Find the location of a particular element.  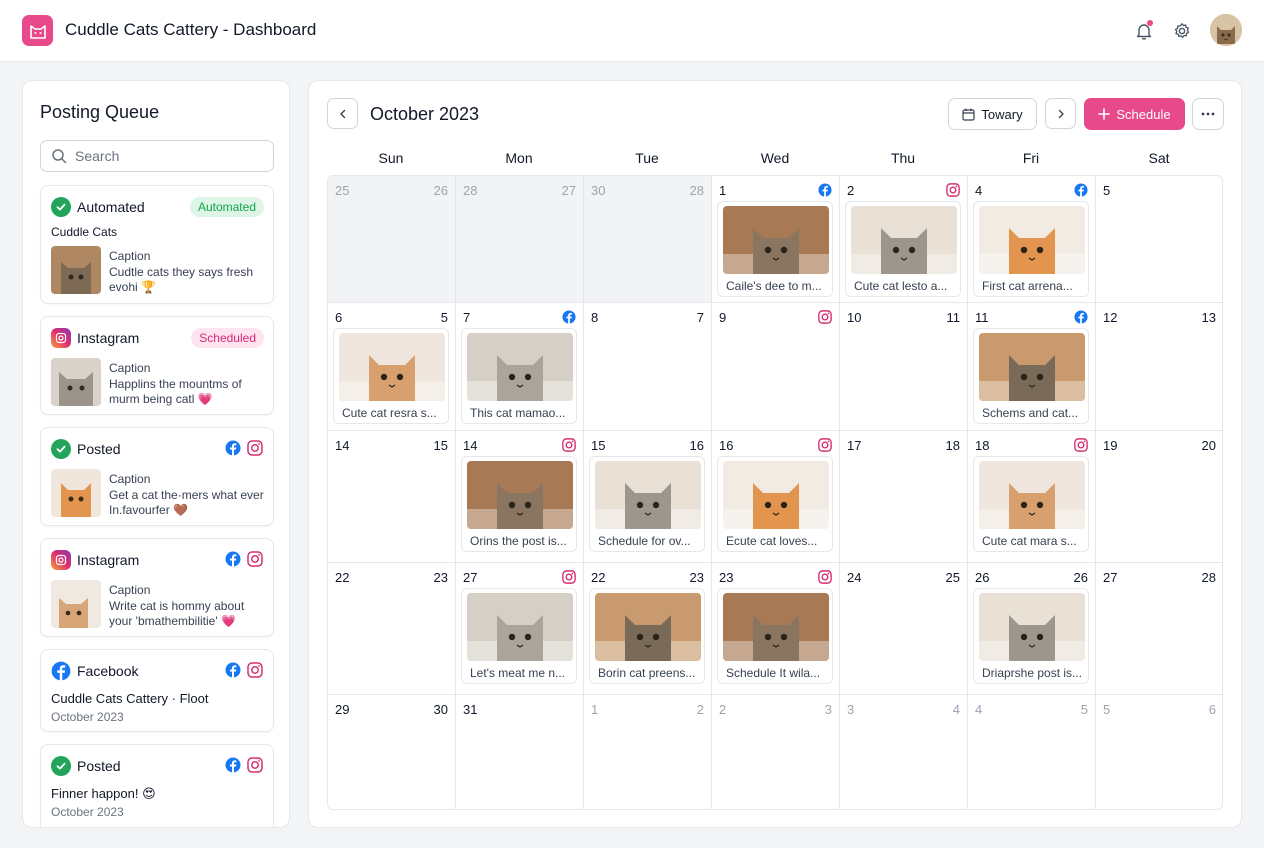

check-icon is located at coordinates (61, 207).